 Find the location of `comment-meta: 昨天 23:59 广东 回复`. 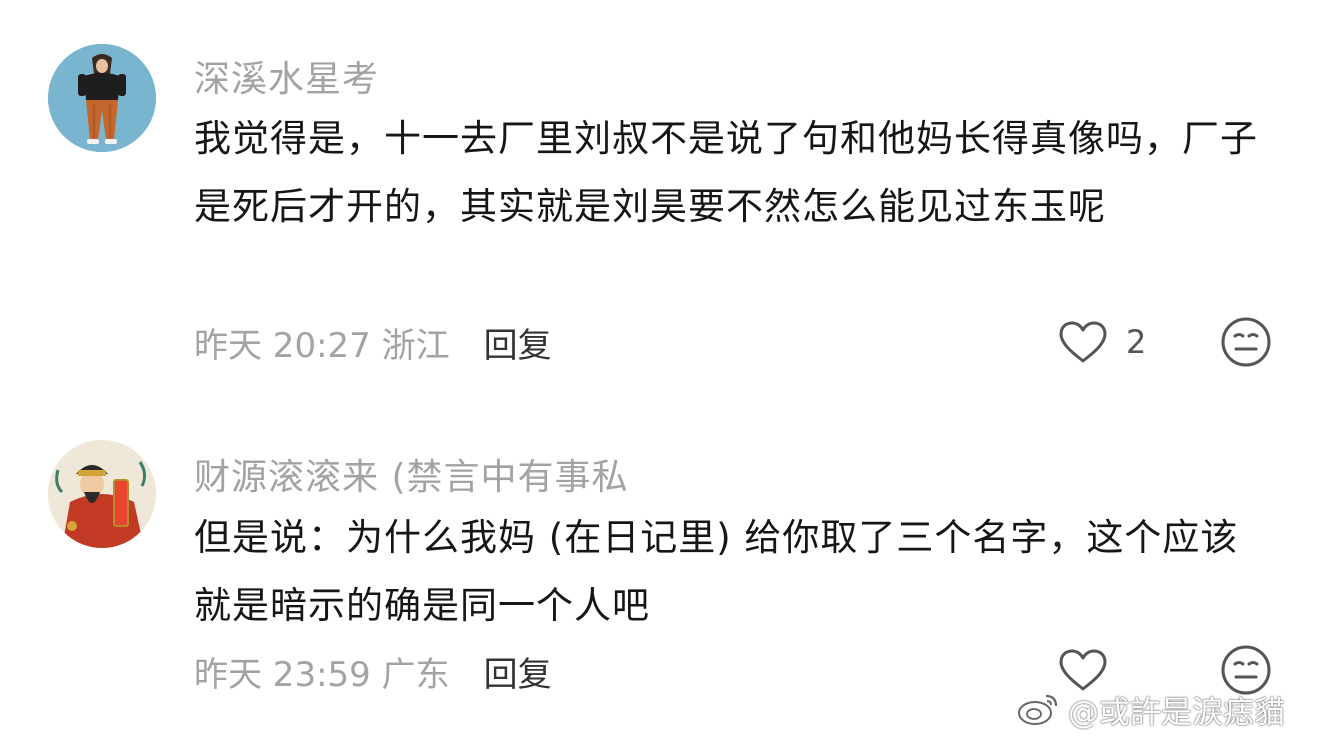

comment-meta: 昨天 23:59 广东 回复 is located at coordinates (373, 671).